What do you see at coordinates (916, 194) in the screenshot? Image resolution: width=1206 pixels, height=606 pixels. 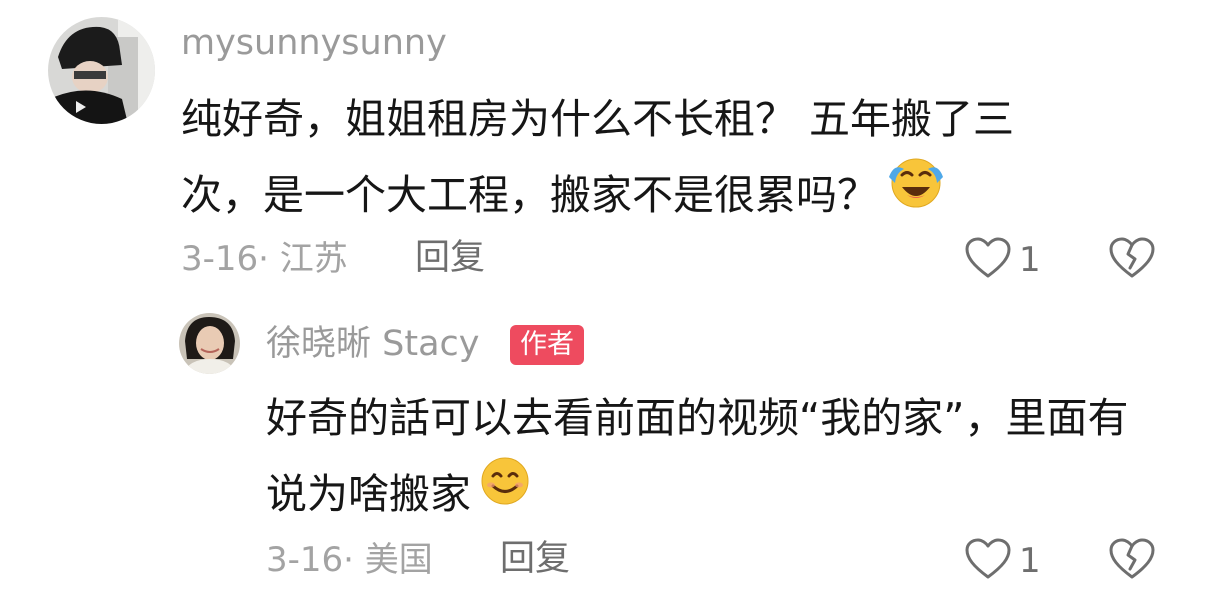 I see `laughing-crying-face-icon` at bounding box center [916, 194].